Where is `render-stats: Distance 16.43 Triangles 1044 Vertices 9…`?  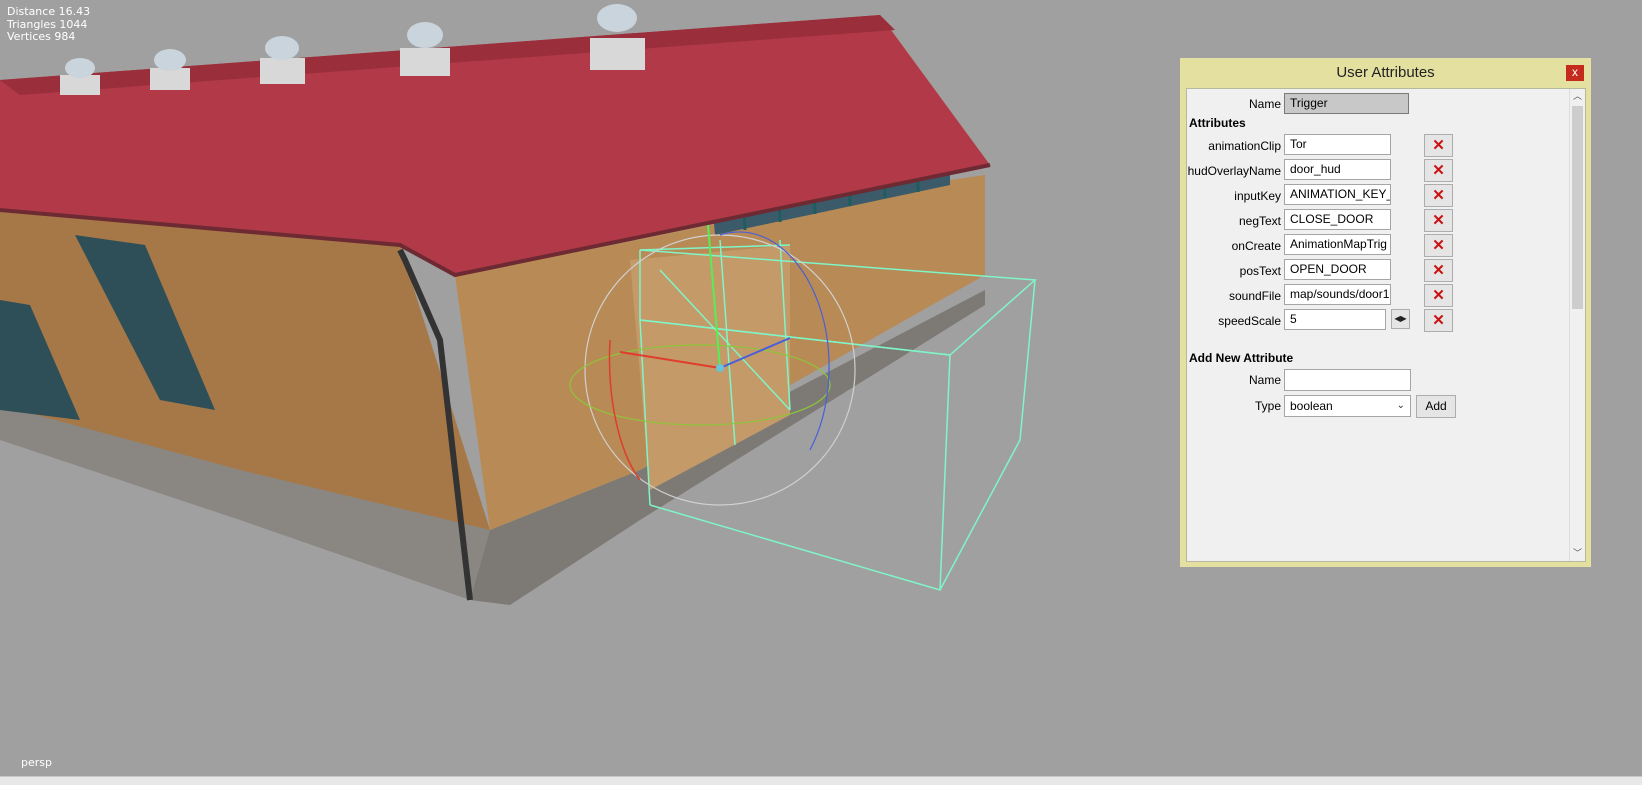
render-stats: Distance 16.43 Triangles 1044 Vertices 9… is located at coordinates (49, 24).